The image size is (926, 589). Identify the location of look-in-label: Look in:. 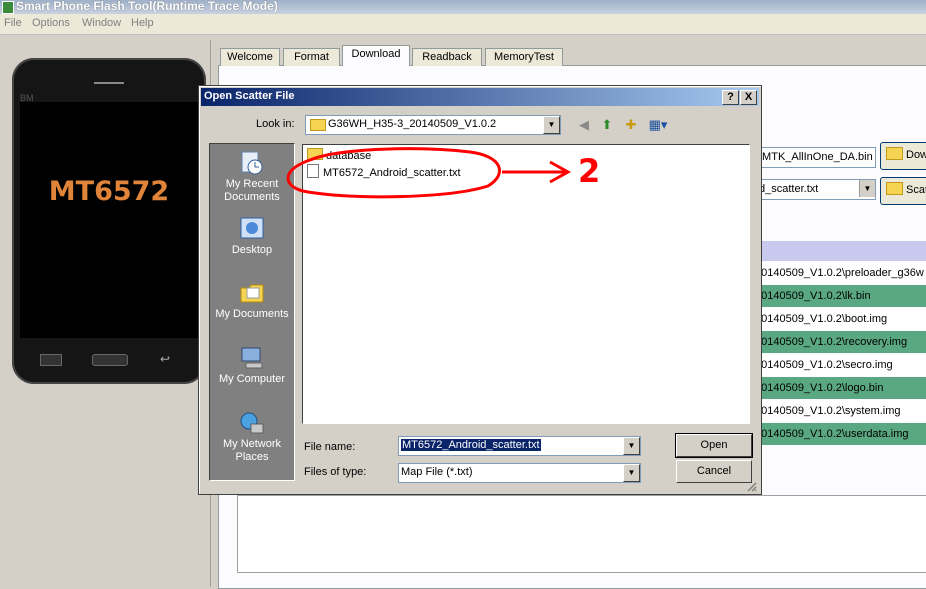
(275, 124).